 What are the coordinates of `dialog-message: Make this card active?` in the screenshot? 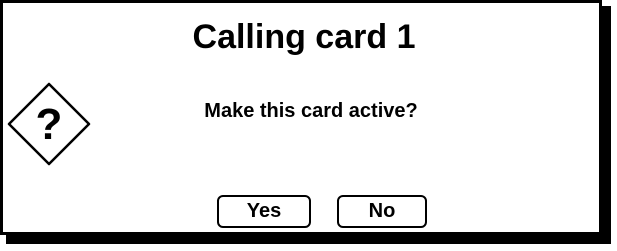 It's located at (311, 111).